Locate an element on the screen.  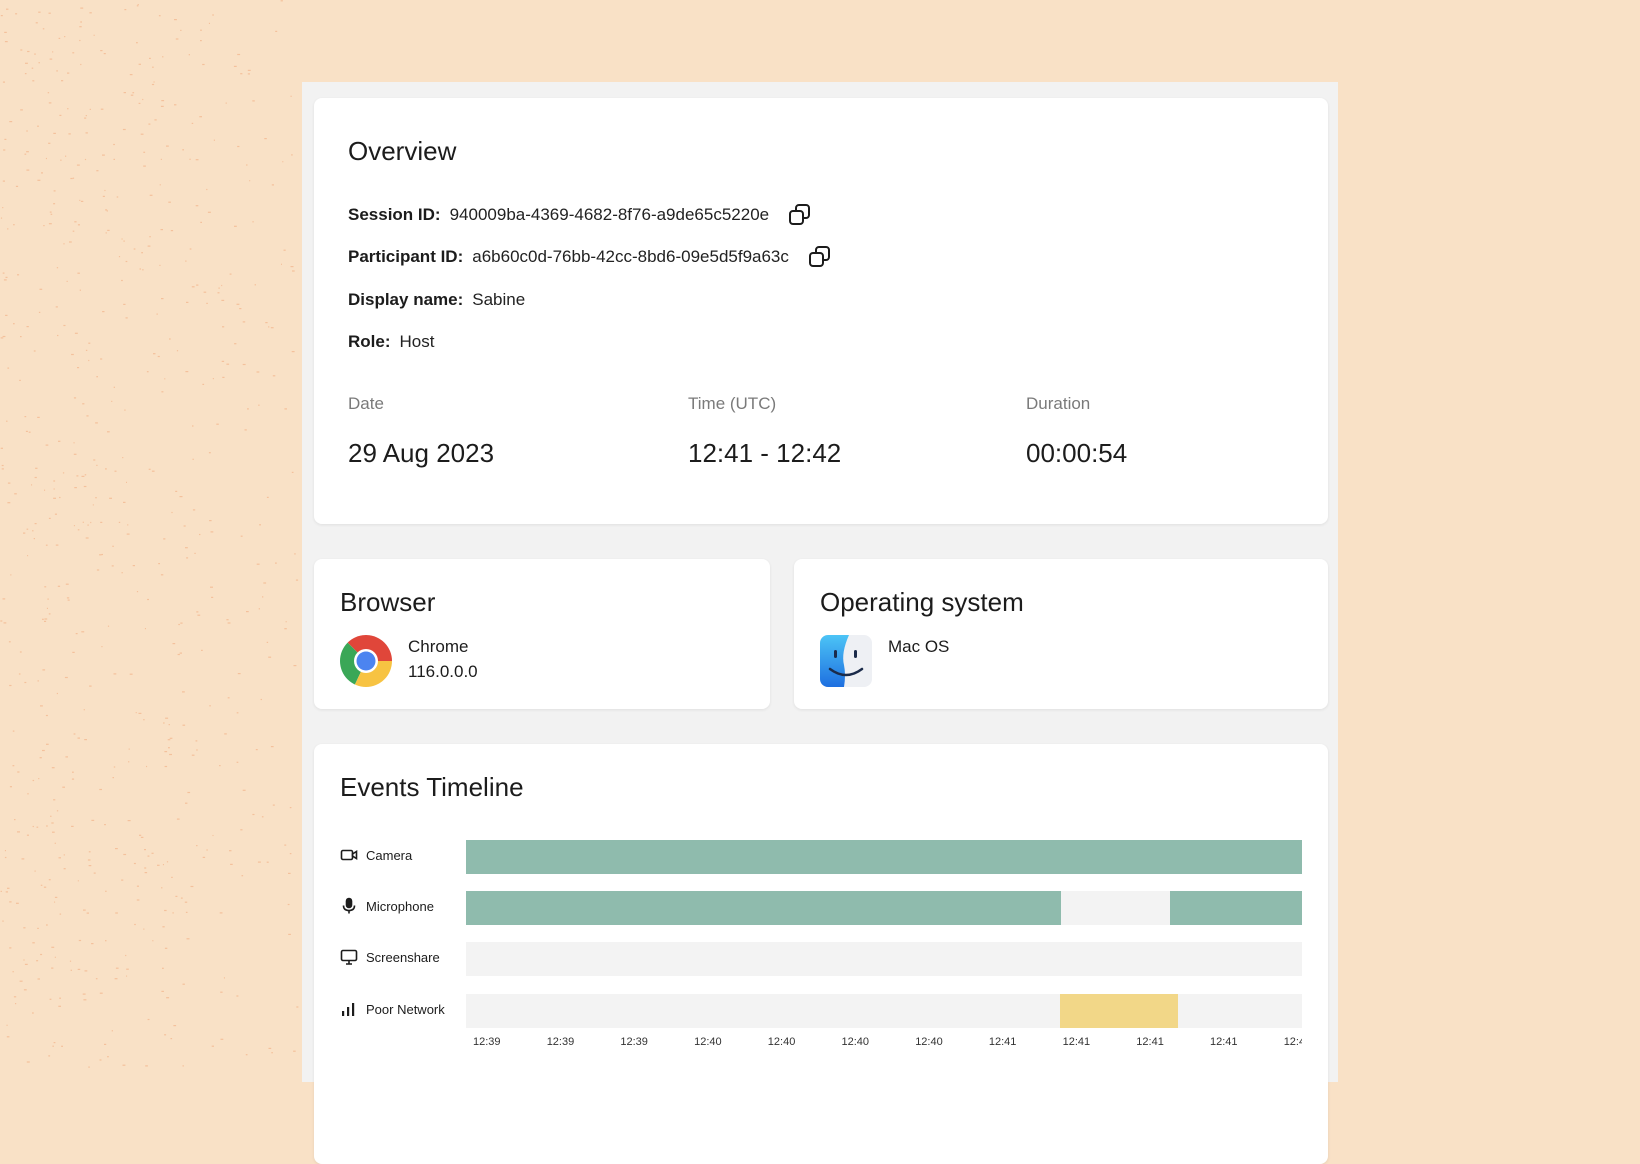
duration-value: 00:00:54 is located at coordinates (1077, 453).